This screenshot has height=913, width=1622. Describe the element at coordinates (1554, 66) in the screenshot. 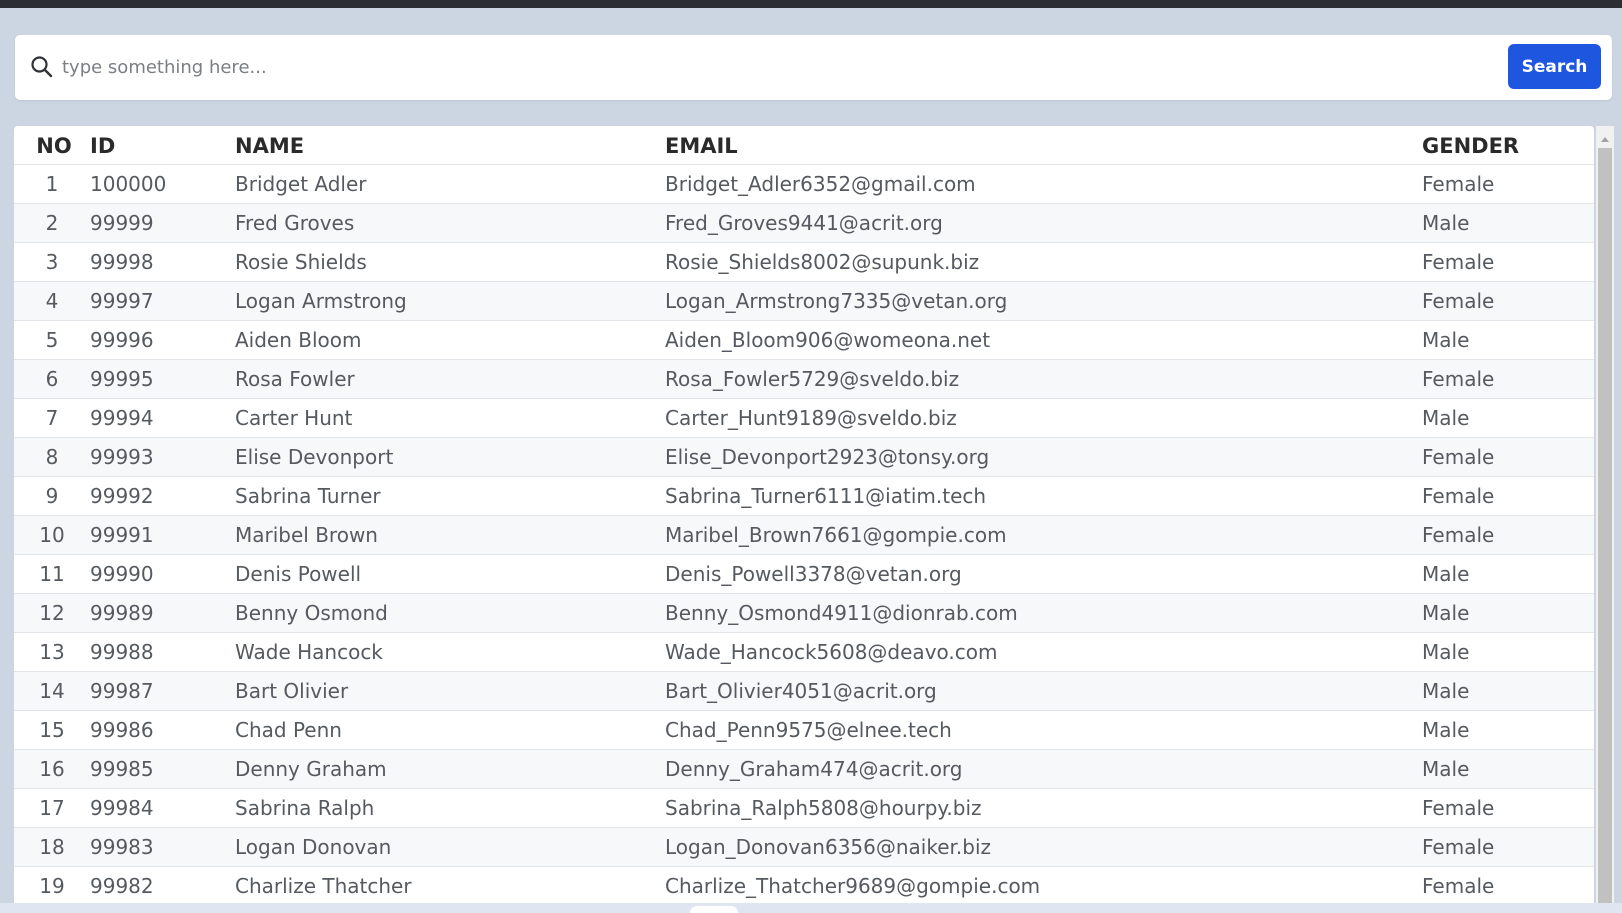

I see `search-button: Search` at that location.